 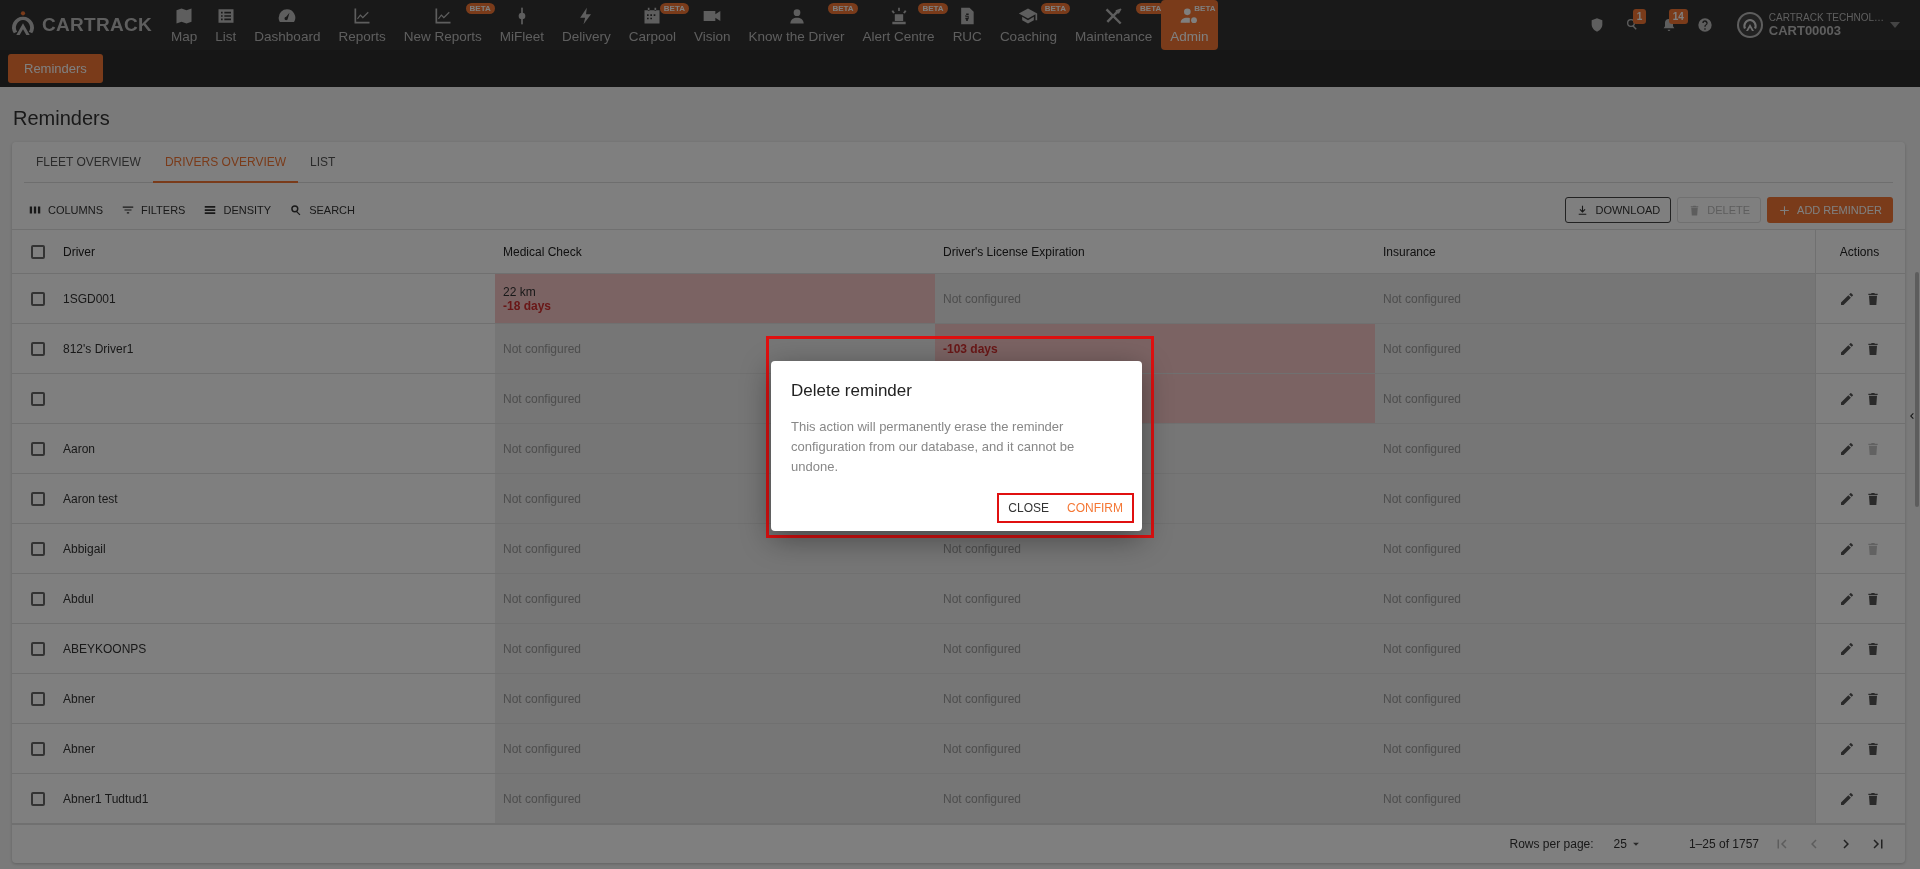 What do you see at coordinates (98, 348) in the screenshot?
I see `driver-name: 812's Driver1` at bounding box center [98, 348].